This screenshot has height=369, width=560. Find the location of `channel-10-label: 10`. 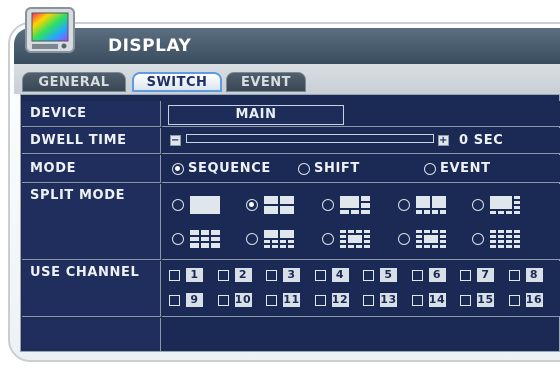

channel-10-label: 10 is located at coordinates (243, 300).